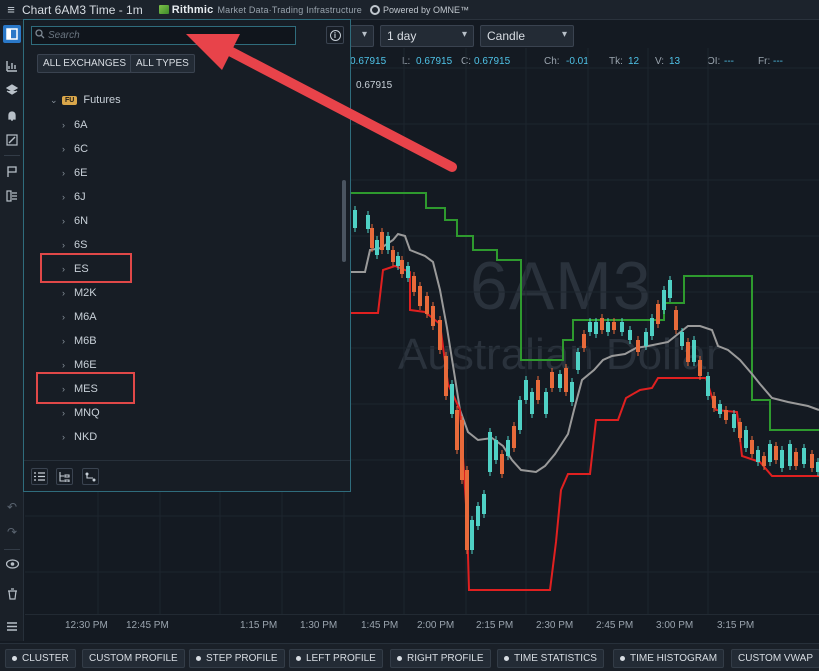 The image size is (819, 671). Describe the element at coordinates (192, 9) in the screenshot. I see `rithmic-name: Rithmic` at that location.